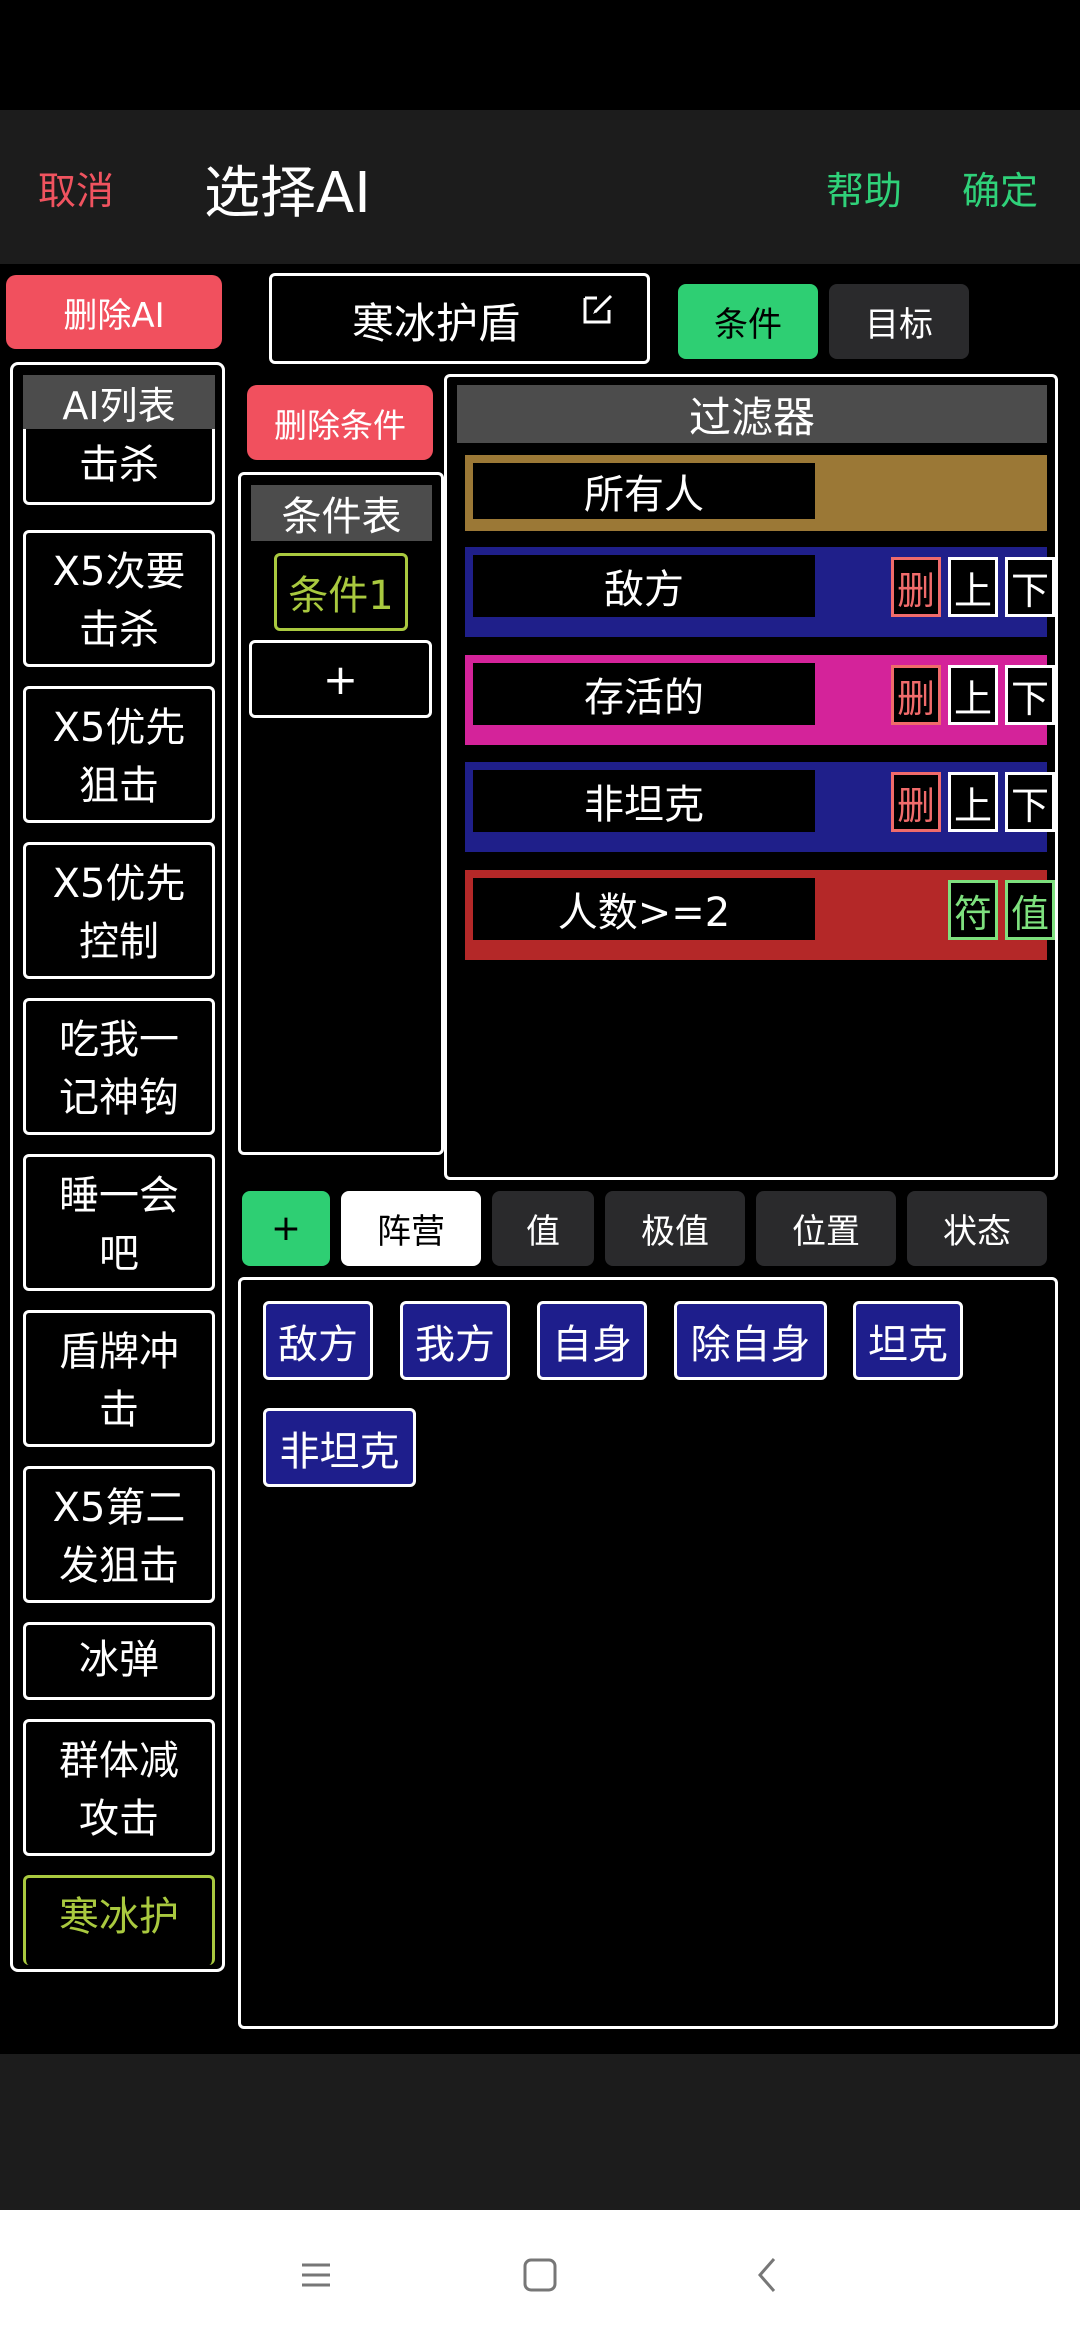 This screenshot has height=2340, width=1080. I want to click on option-self: 自身, so click(592, 1340).